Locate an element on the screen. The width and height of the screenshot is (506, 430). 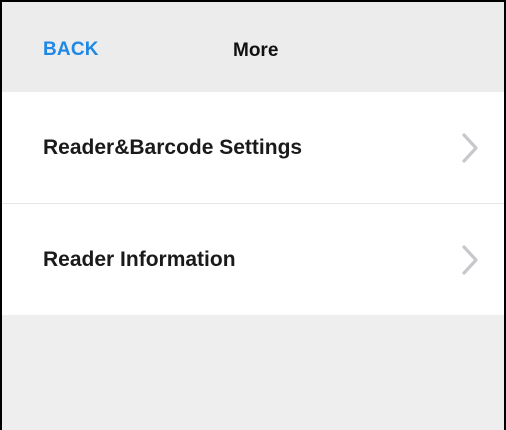
back-button: BACK is located at coordinates (71, 50).